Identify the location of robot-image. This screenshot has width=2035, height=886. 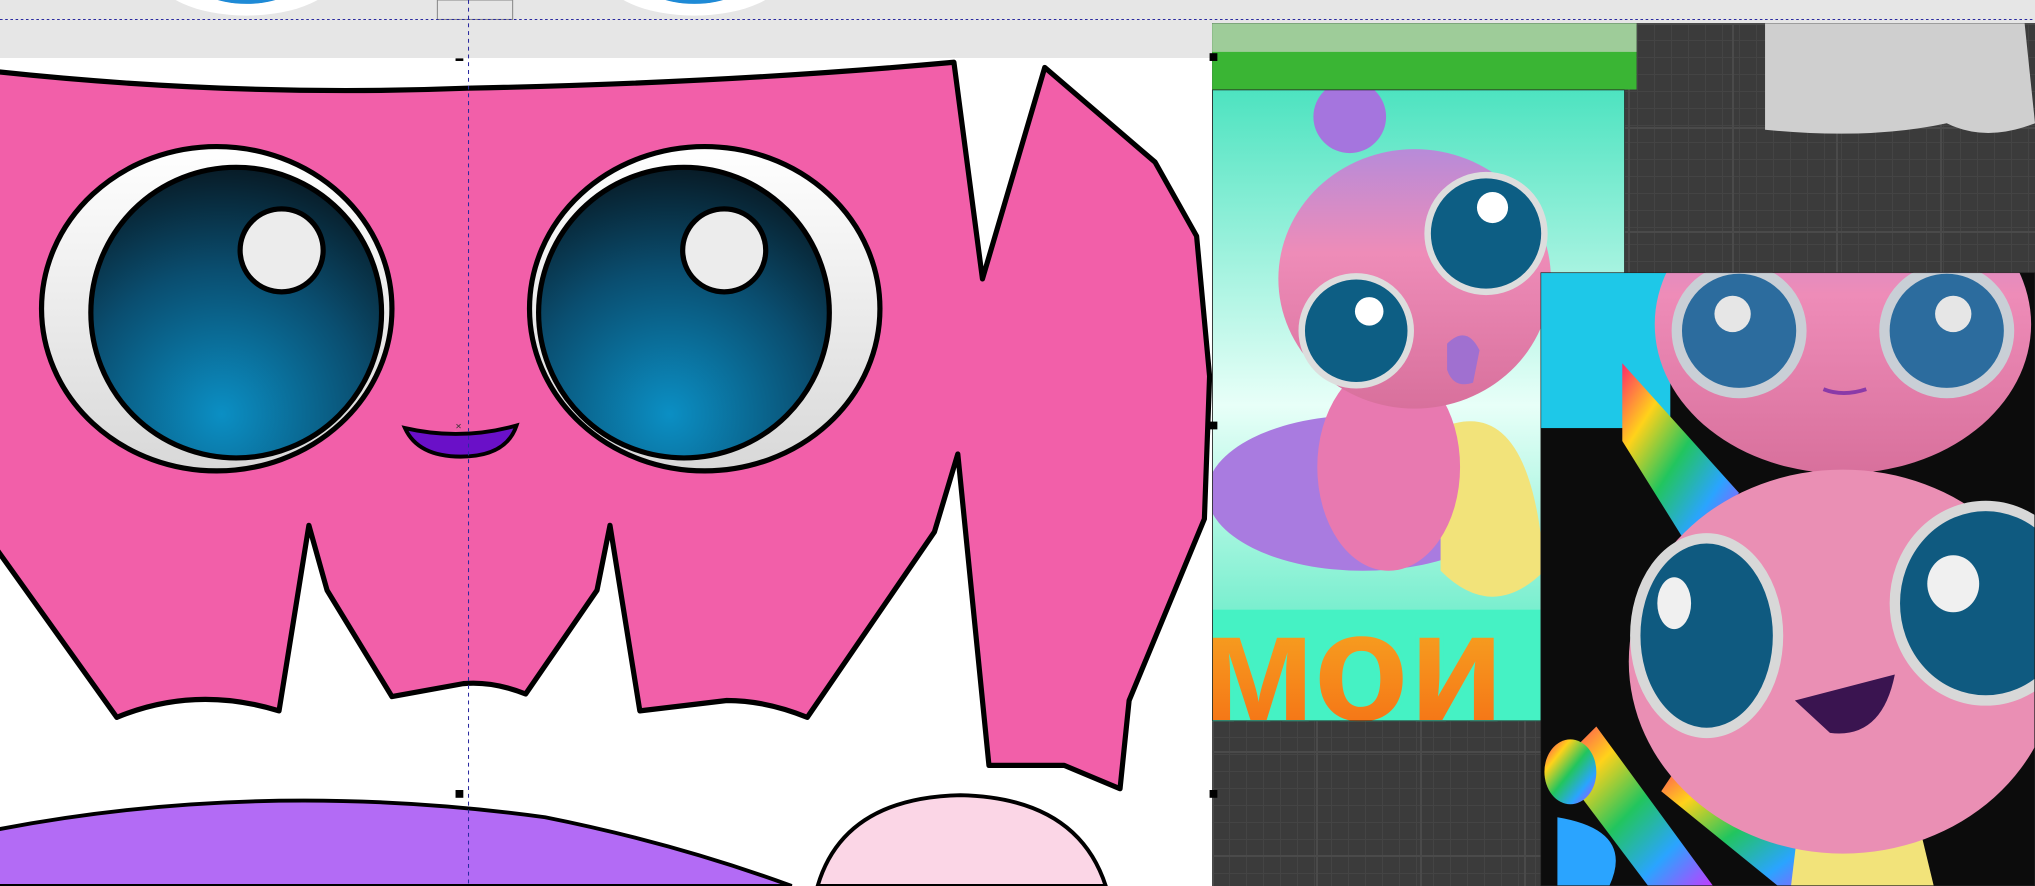
(1900, 78).